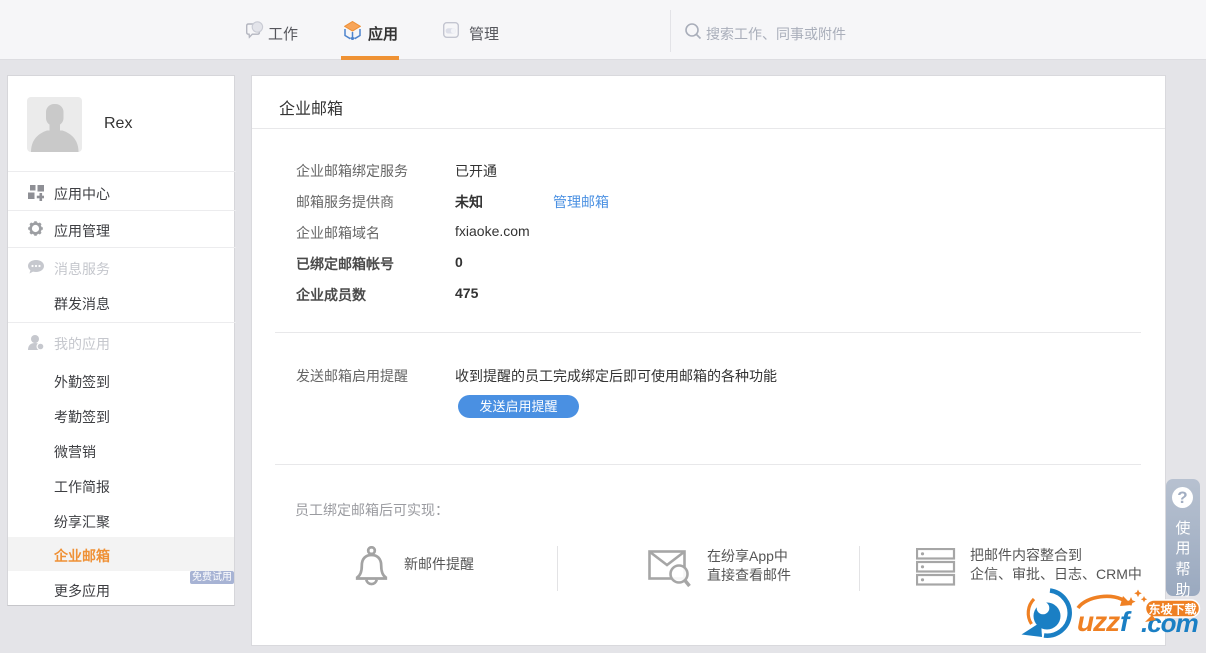 The width and height of the screenshot is (1206, 653). I want to click on svg-text: f, so click(1126, 621).